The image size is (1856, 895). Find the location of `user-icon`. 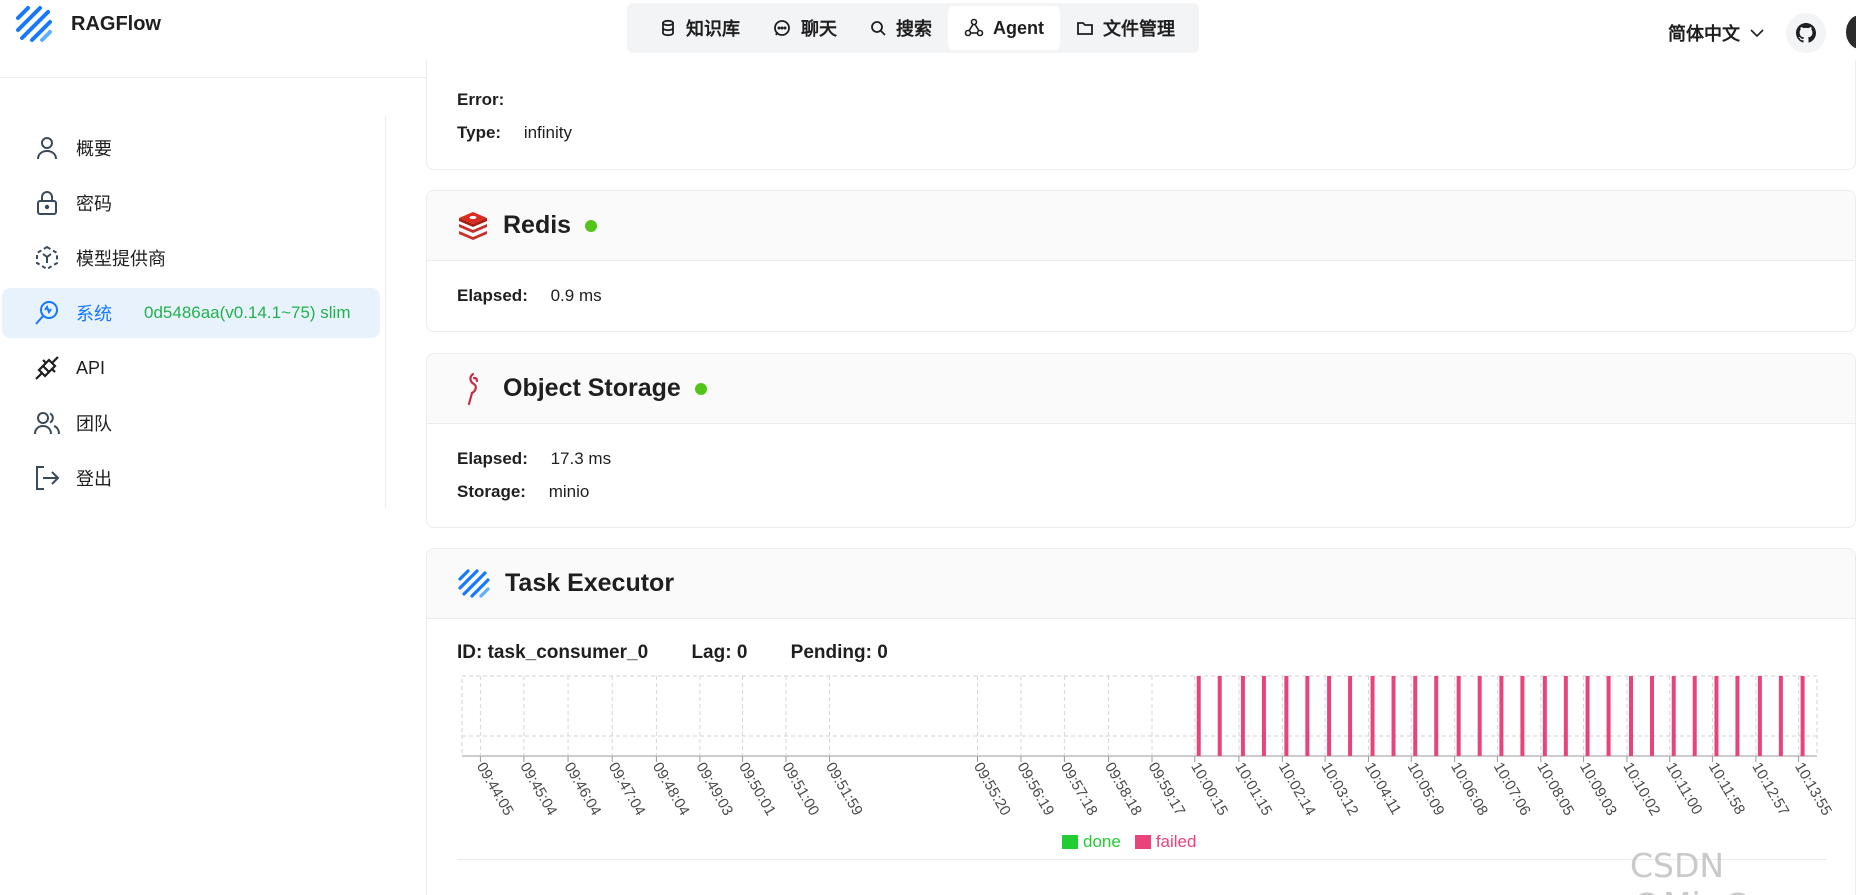

user-icon is located at coordinates (47, 148).